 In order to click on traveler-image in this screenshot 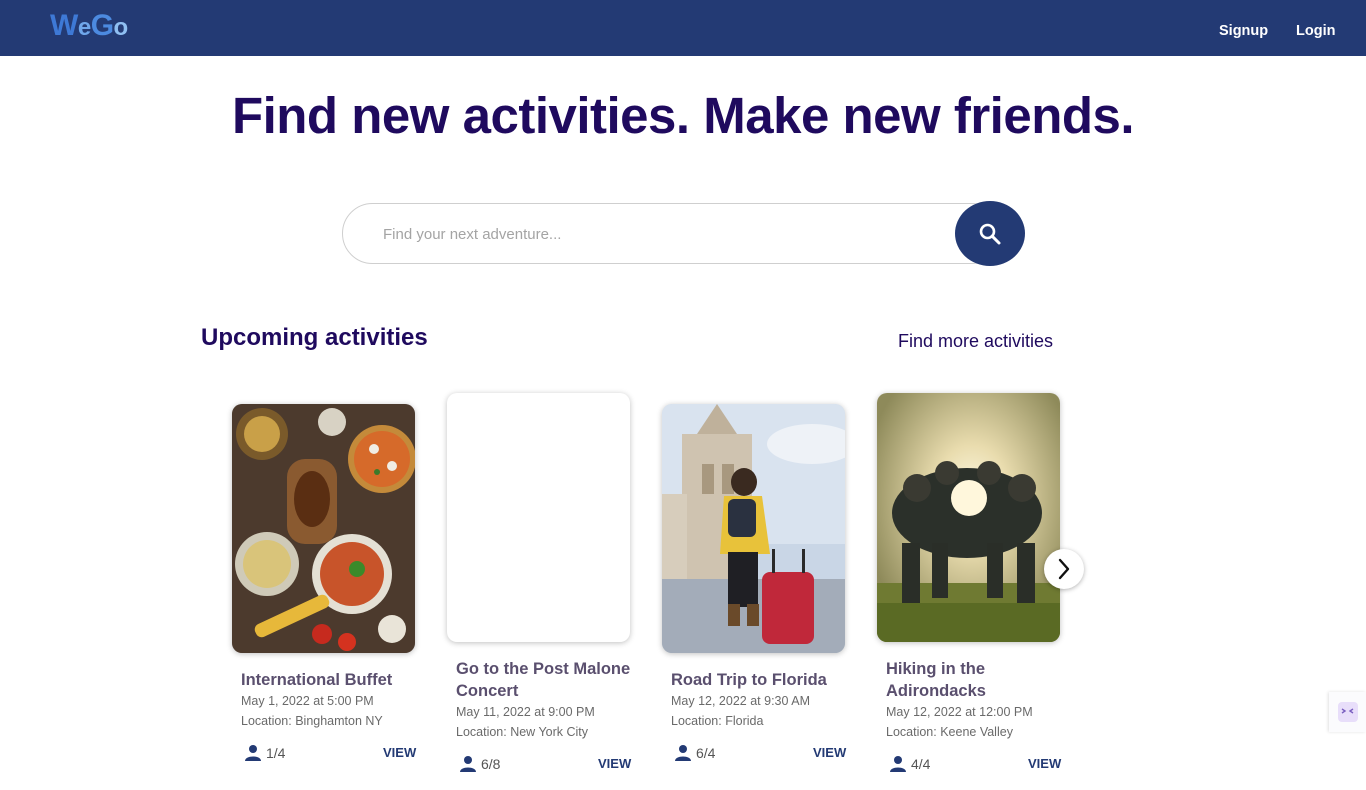, I will do `click(753, 528)`.